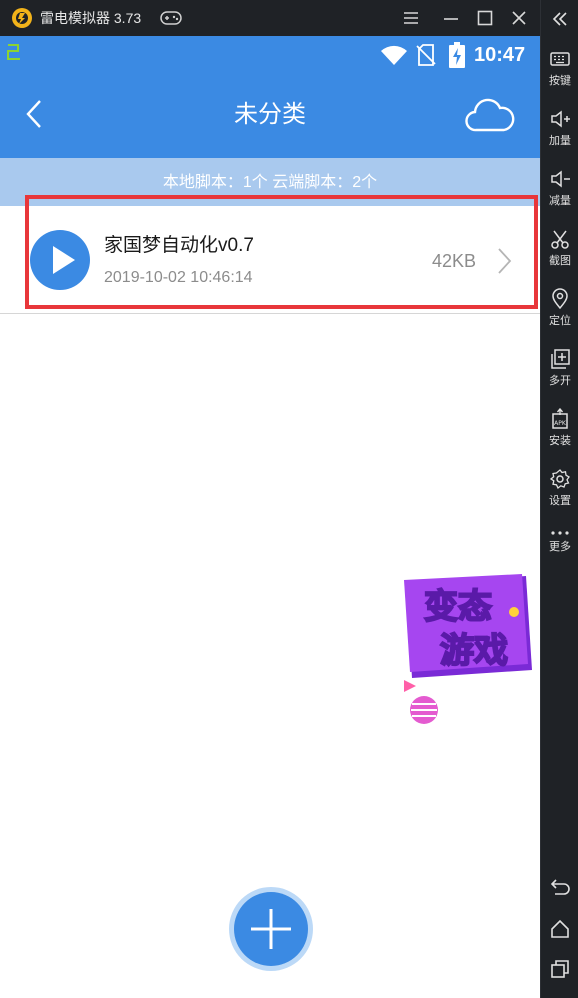 The width and height of the screenshot is (578, 998). Describe the element at coordinates (559, 312) in the screenshot. I see `sidebar-item-location: 定位` at that location.